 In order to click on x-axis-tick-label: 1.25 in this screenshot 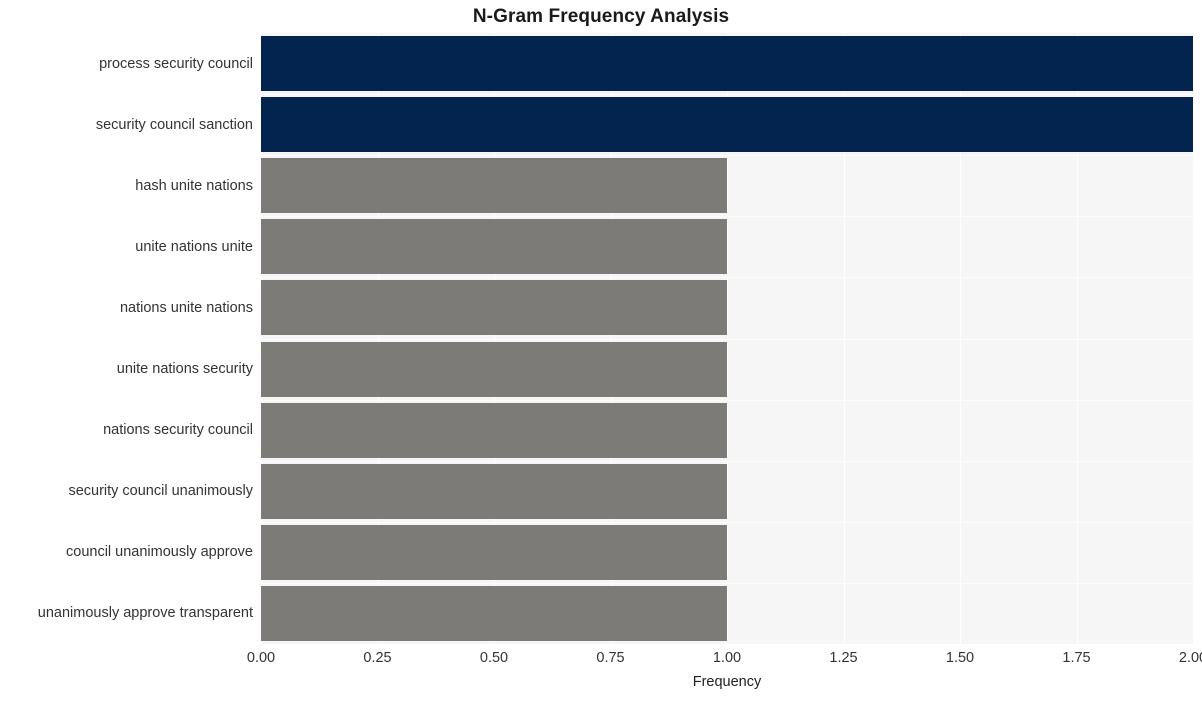, I will do `click(843, 658)`.